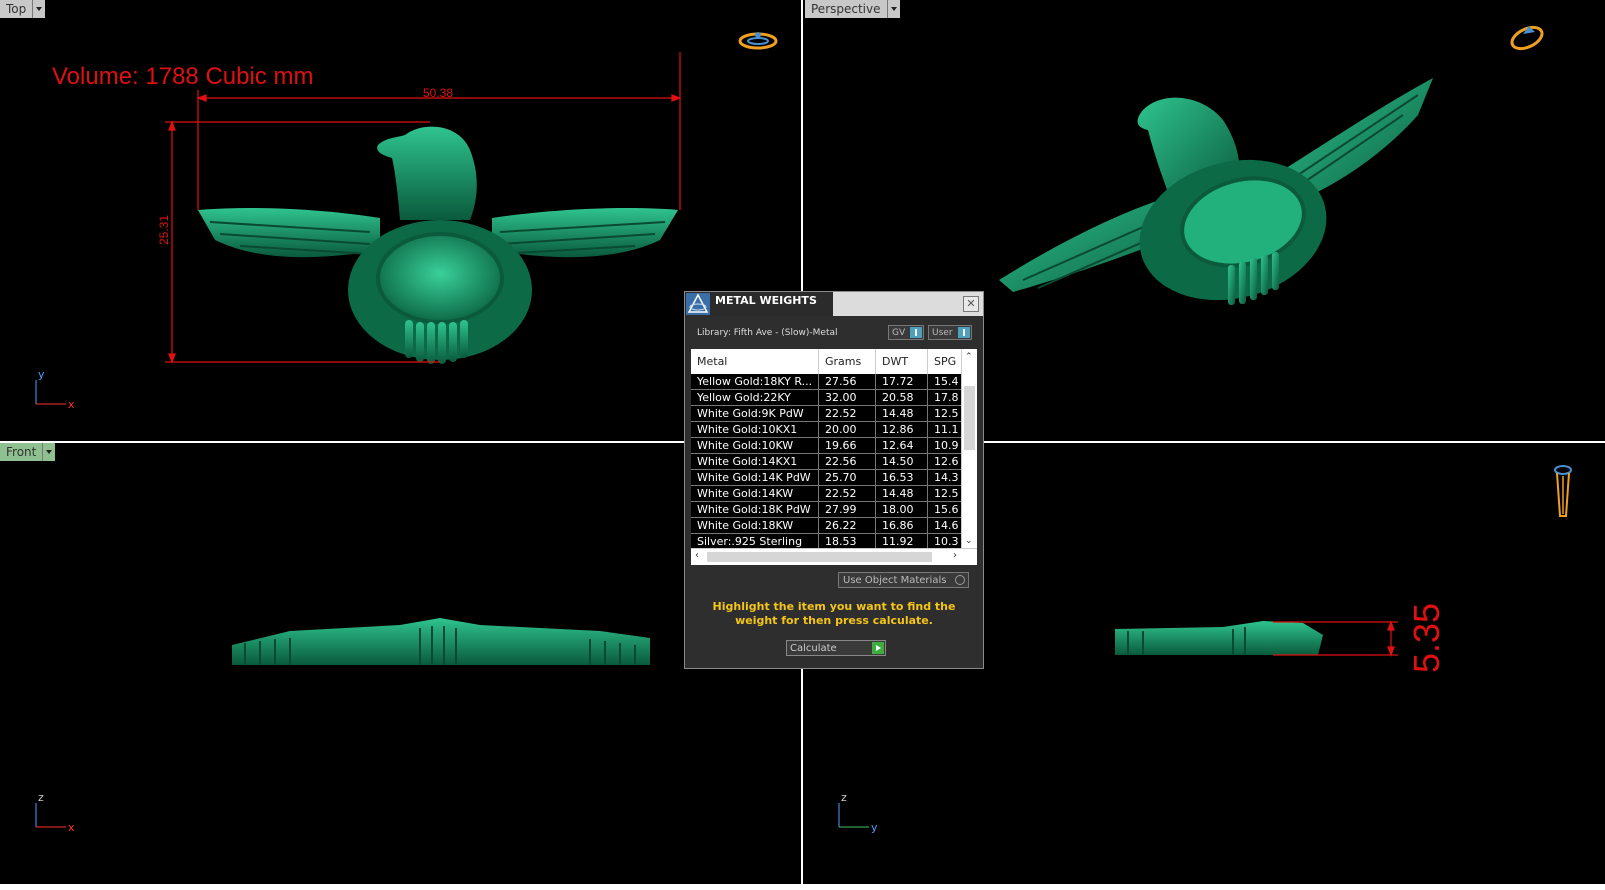 Image resolution: width=1605 pixels, height=890 pixels. What do you see at coordinates (971, 304) in the screenshot?
I see `close-icon: ✕` at bounding box center [971, 304].